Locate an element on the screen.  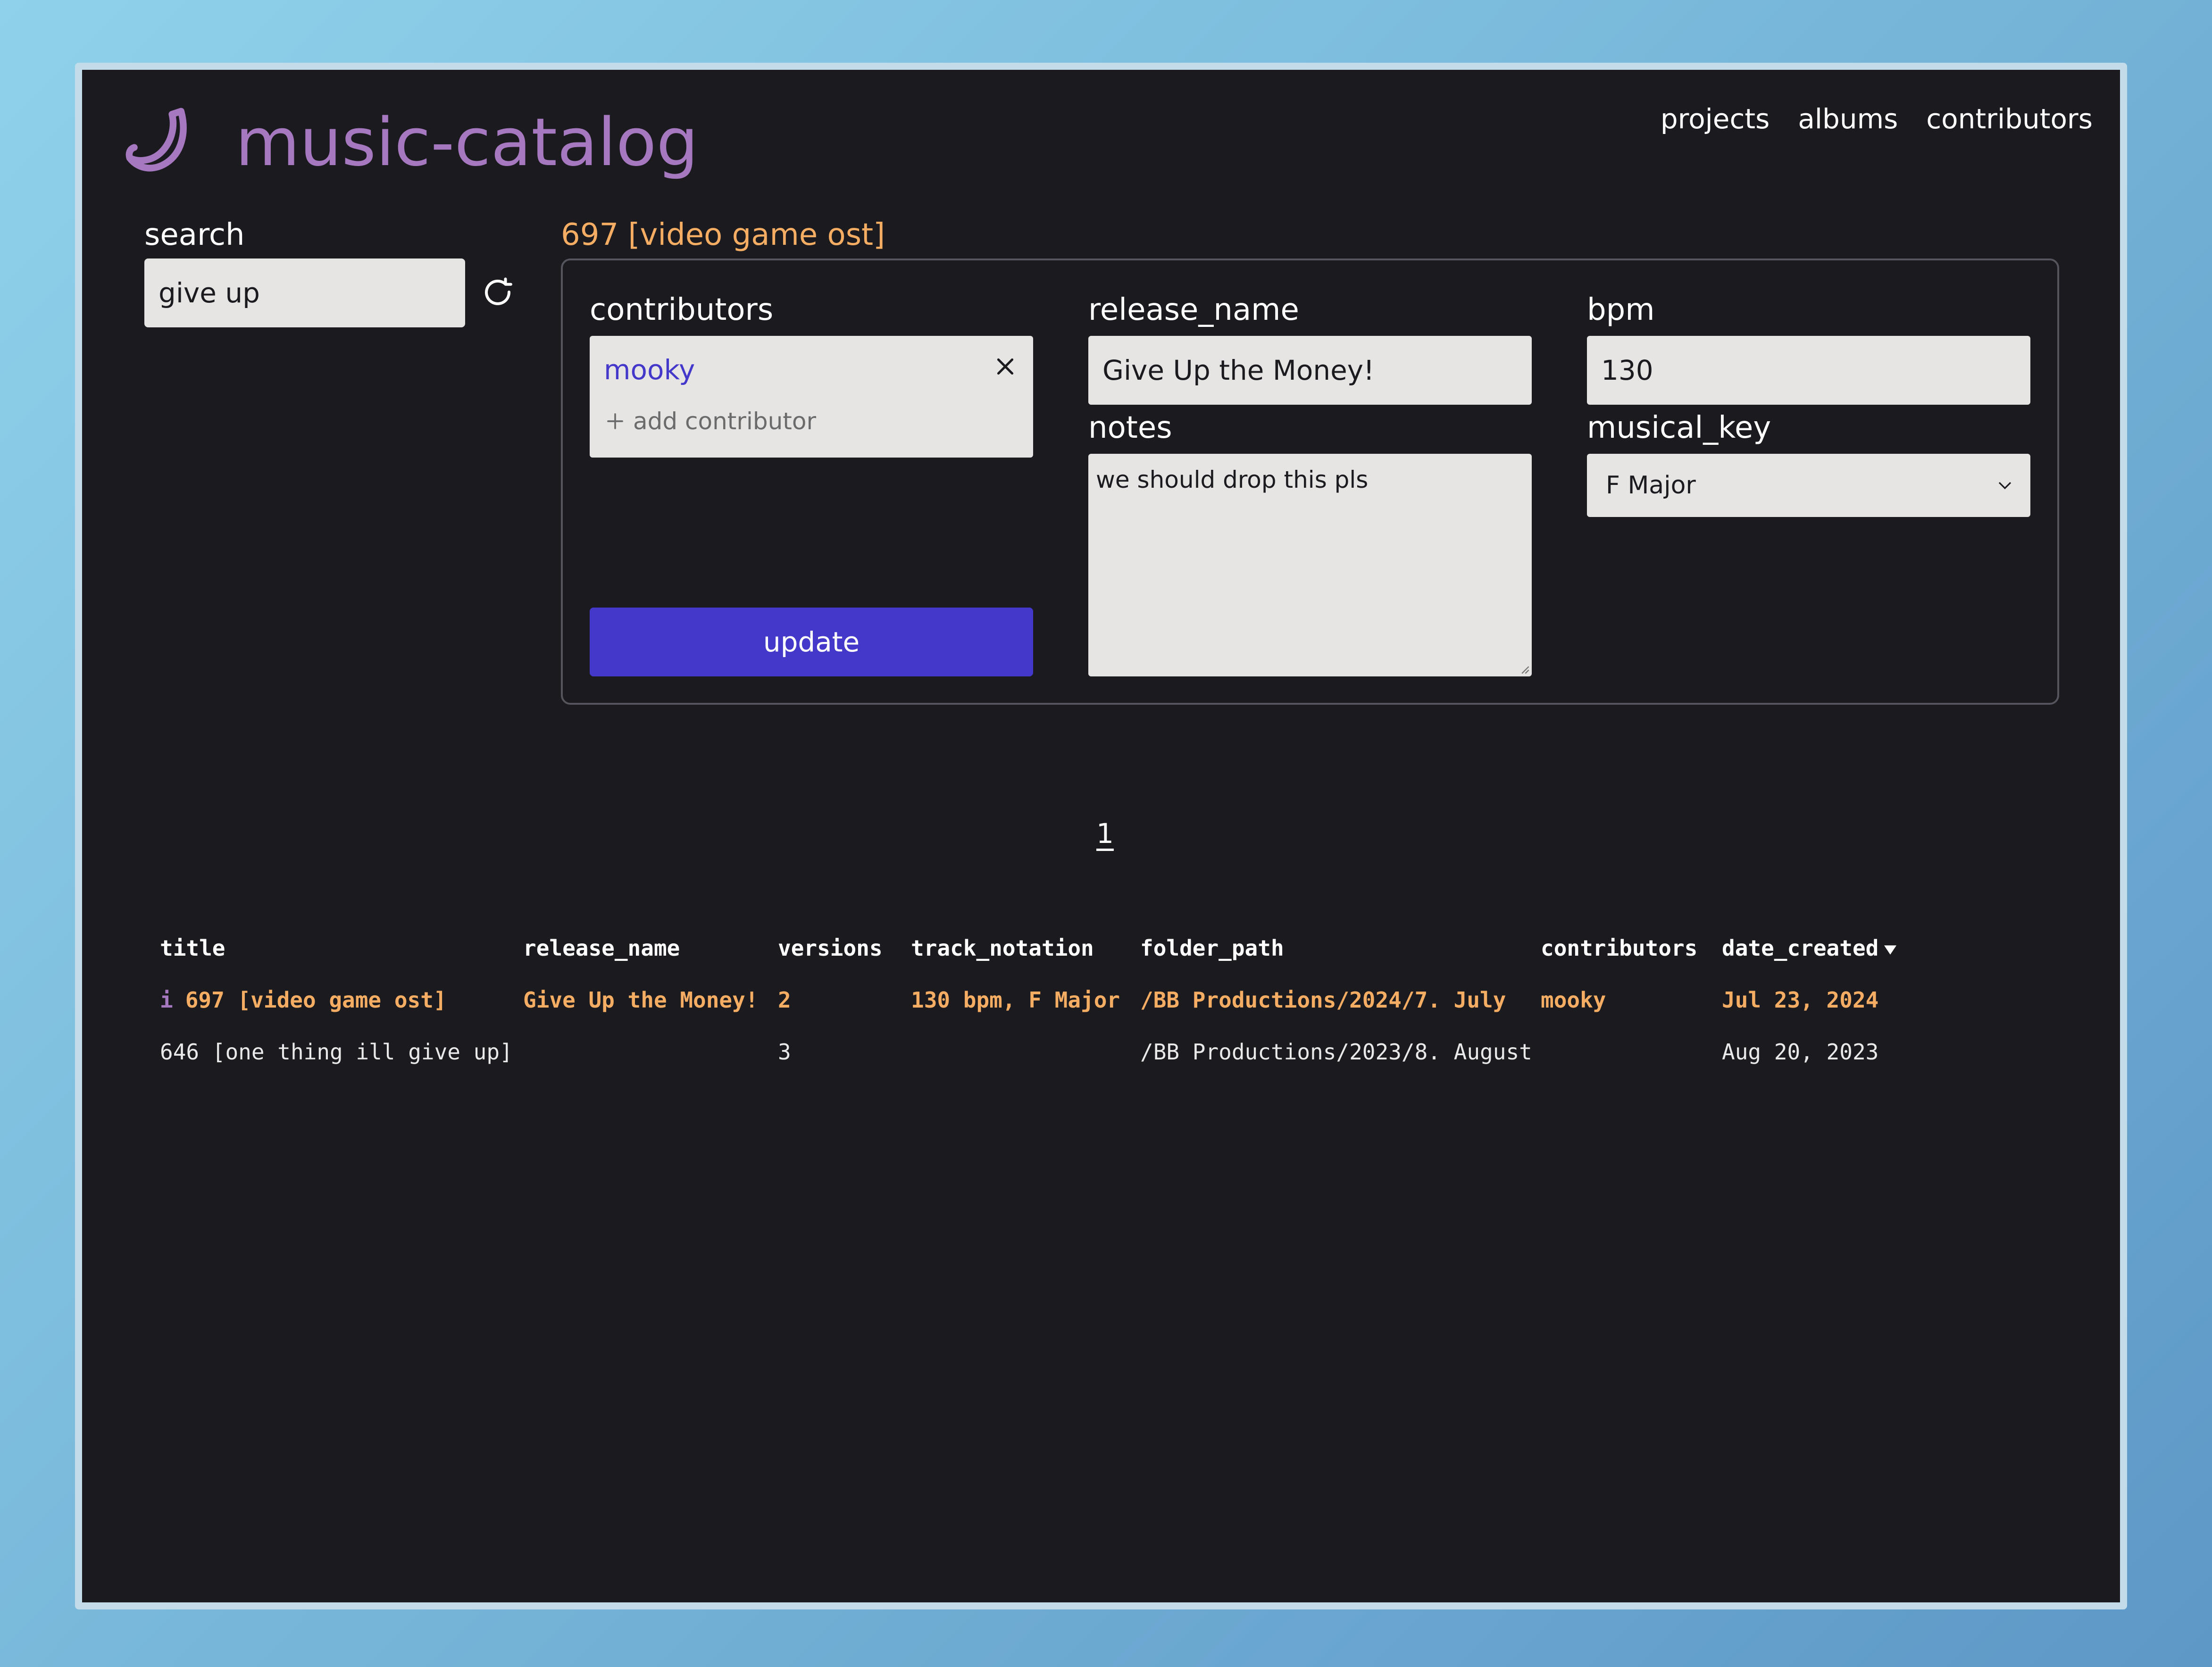
row-versions: 3 is located at coordinates (784, 1052).